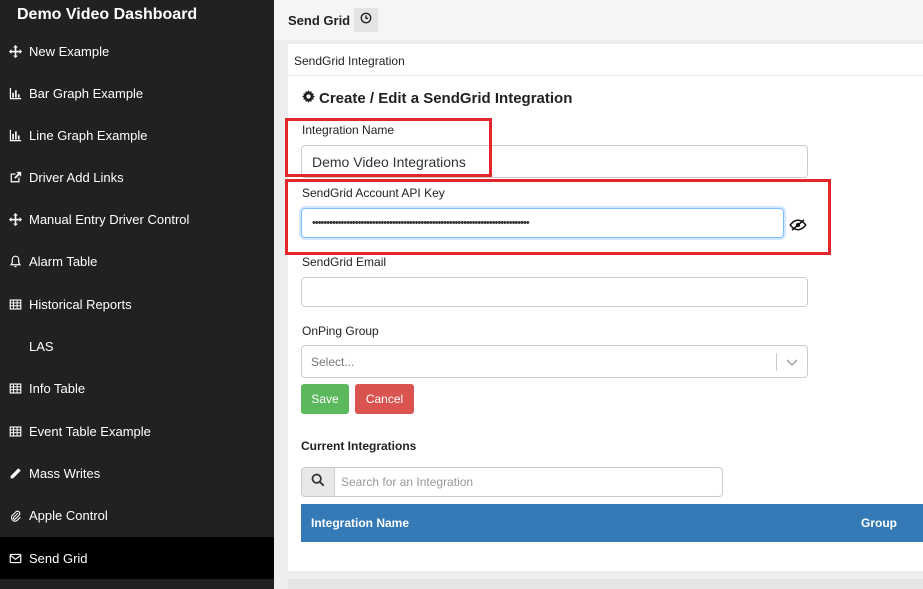 Image resolution: width=923 pixels, height=589 pixels. I want to click on email-label: SendGrid Email, so click(344, 262).